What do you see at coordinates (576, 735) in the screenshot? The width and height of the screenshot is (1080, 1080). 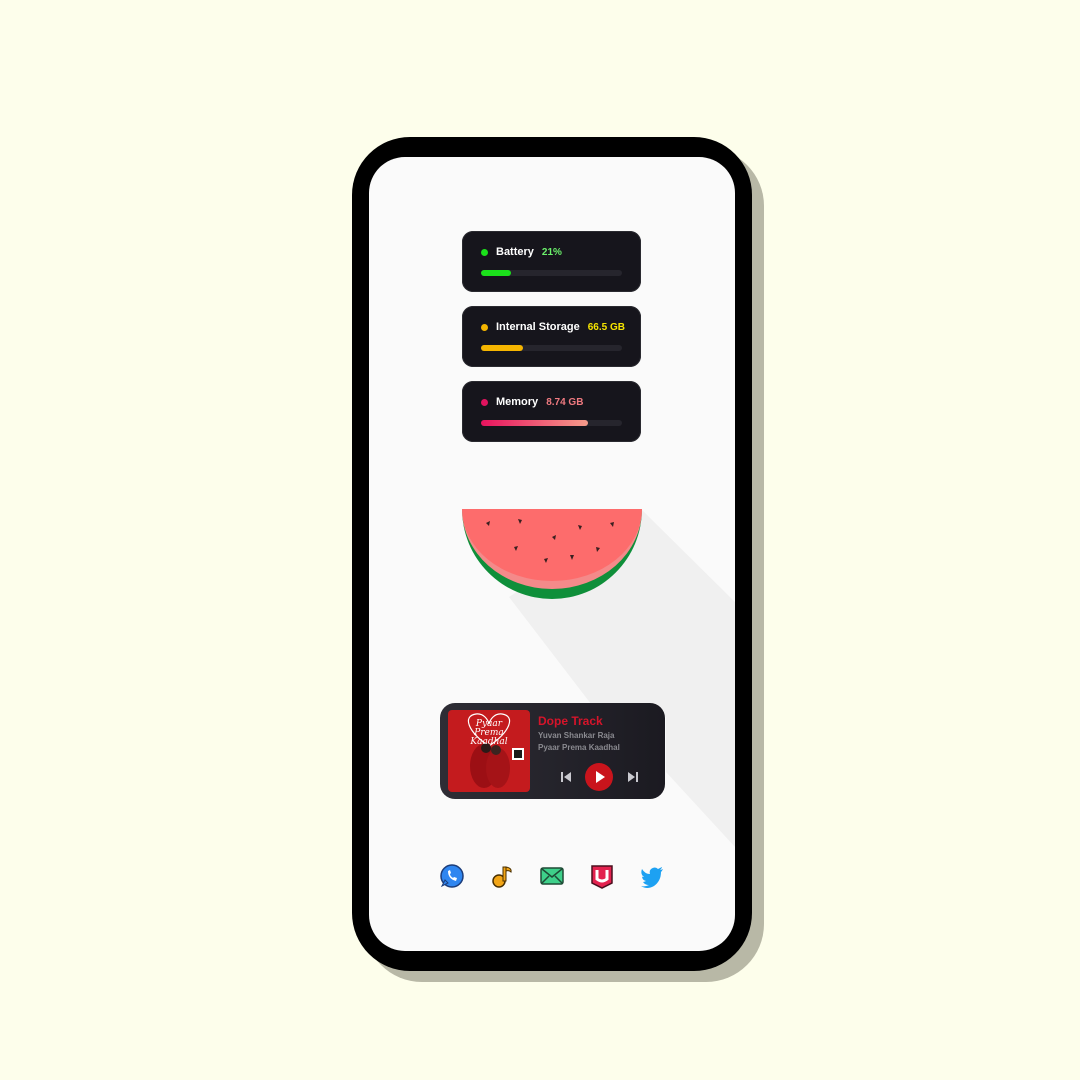 I see `track-artist: Yuvan Shankar Raja` at bounding box center [576, 735].